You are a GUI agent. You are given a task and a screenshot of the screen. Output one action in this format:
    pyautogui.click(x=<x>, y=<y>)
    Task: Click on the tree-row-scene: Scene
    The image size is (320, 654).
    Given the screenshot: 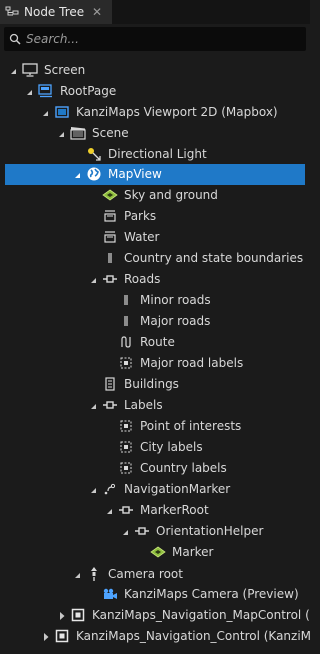 What is the action you would take?
    pyautogui.click(x=155, y=133)
    